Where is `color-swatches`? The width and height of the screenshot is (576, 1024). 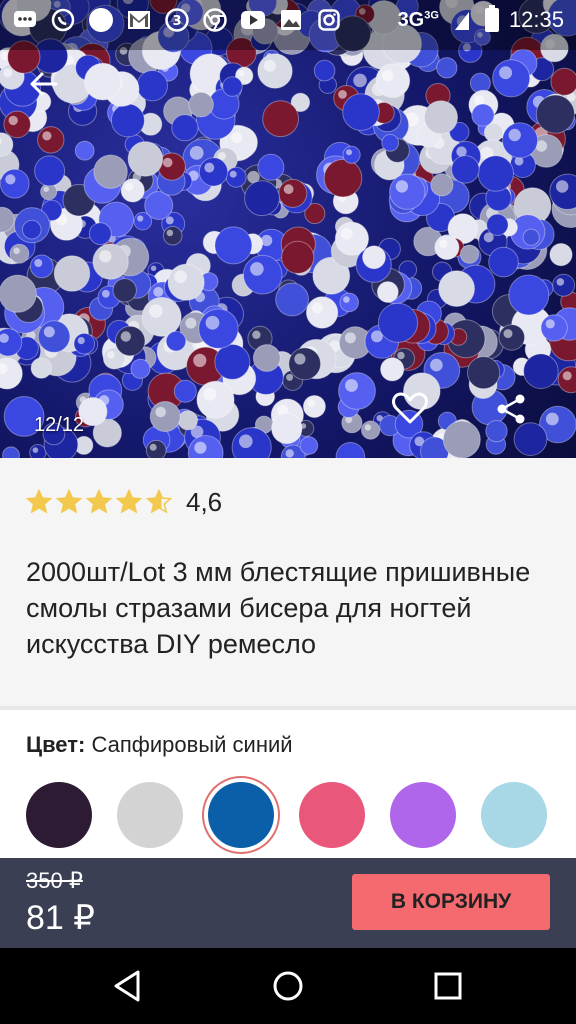 color-swatches is located at coordinates (288, 815).